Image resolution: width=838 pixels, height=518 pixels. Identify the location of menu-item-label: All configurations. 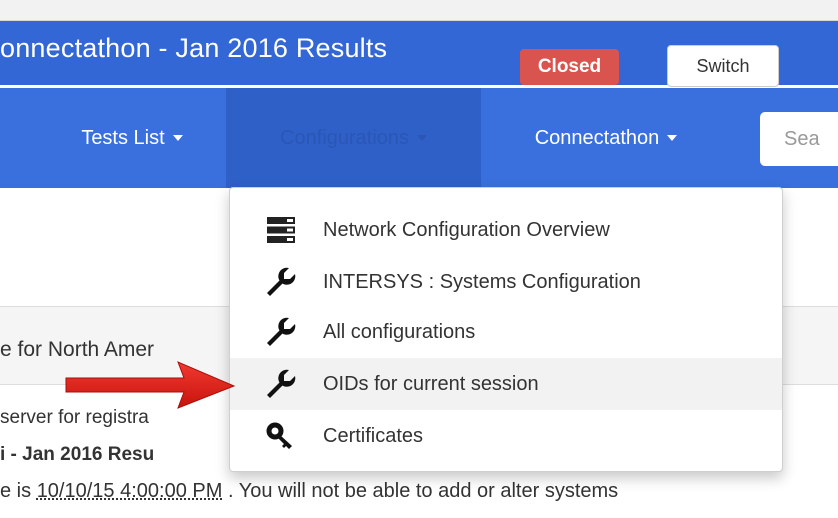
(399, 331).